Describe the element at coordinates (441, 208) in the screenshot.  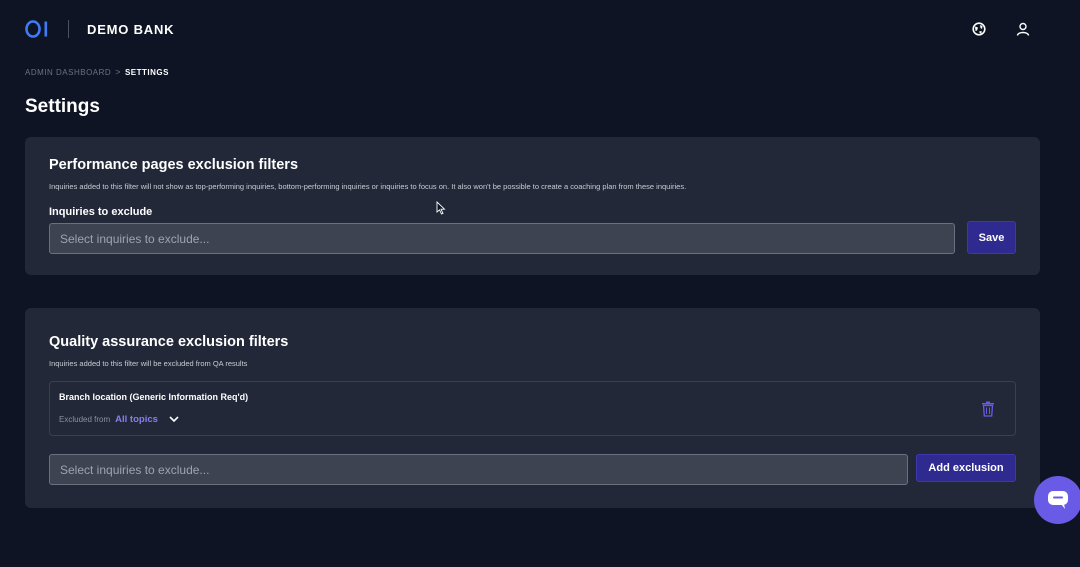
I see `mouse-cursor-icon` at that location.